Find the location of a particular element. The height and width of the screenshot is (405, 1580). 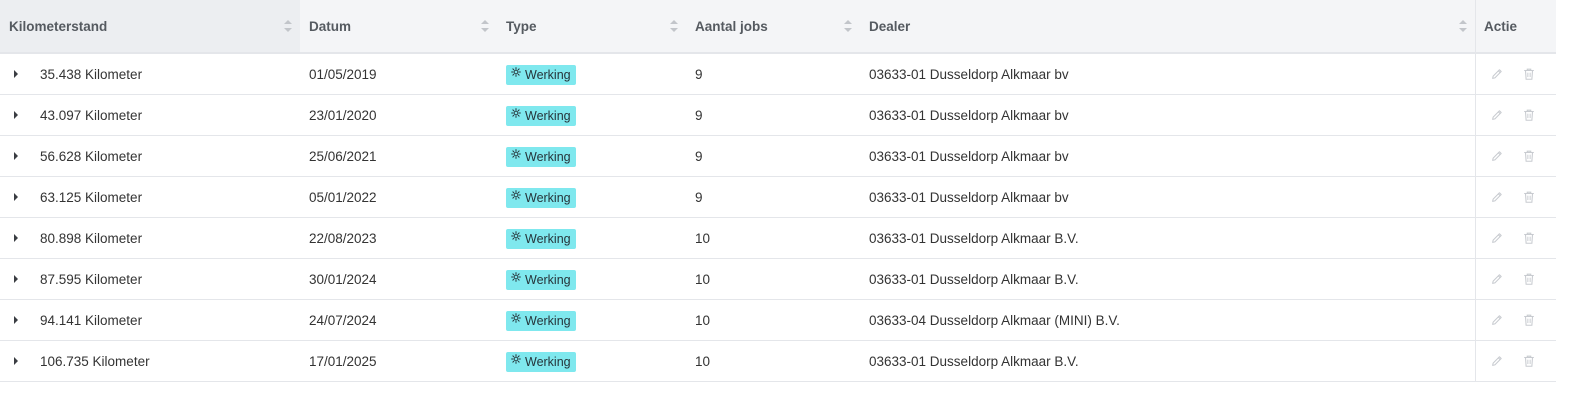

column-header-label: Kilometerstand is located at coordinates (58, 26).